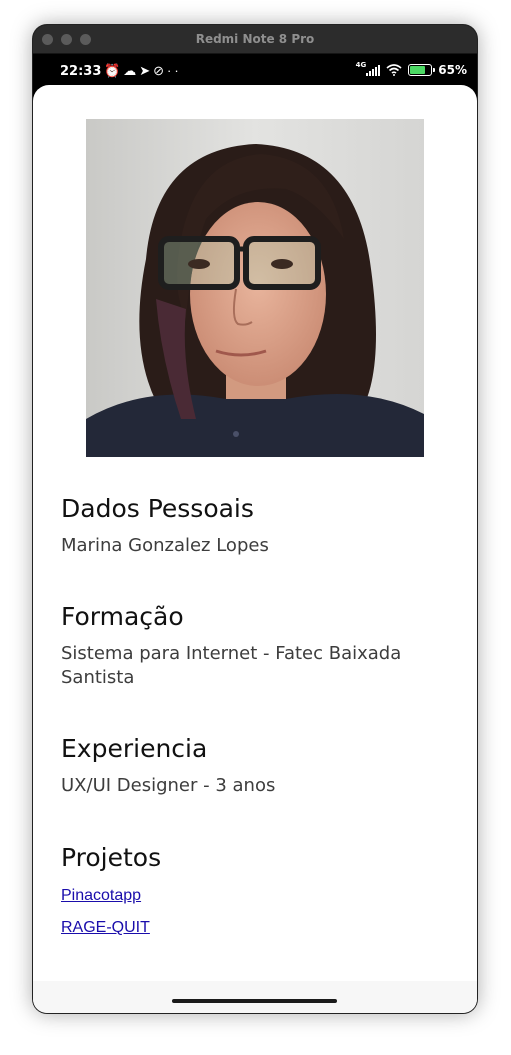 Image resolution: width=511 pixels, height=1055 pixels. What do you see at coordinates (114, 70) in the screenshot?
I see `alarm-icon: ⏰` at bounding box center [114, 70].